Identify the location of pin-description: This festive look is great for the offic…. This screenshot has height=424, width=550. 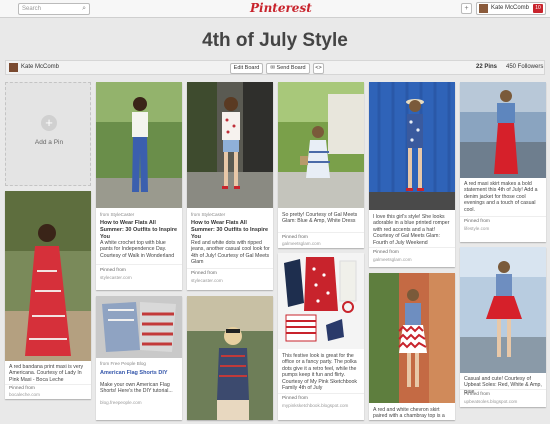
(319, 372).